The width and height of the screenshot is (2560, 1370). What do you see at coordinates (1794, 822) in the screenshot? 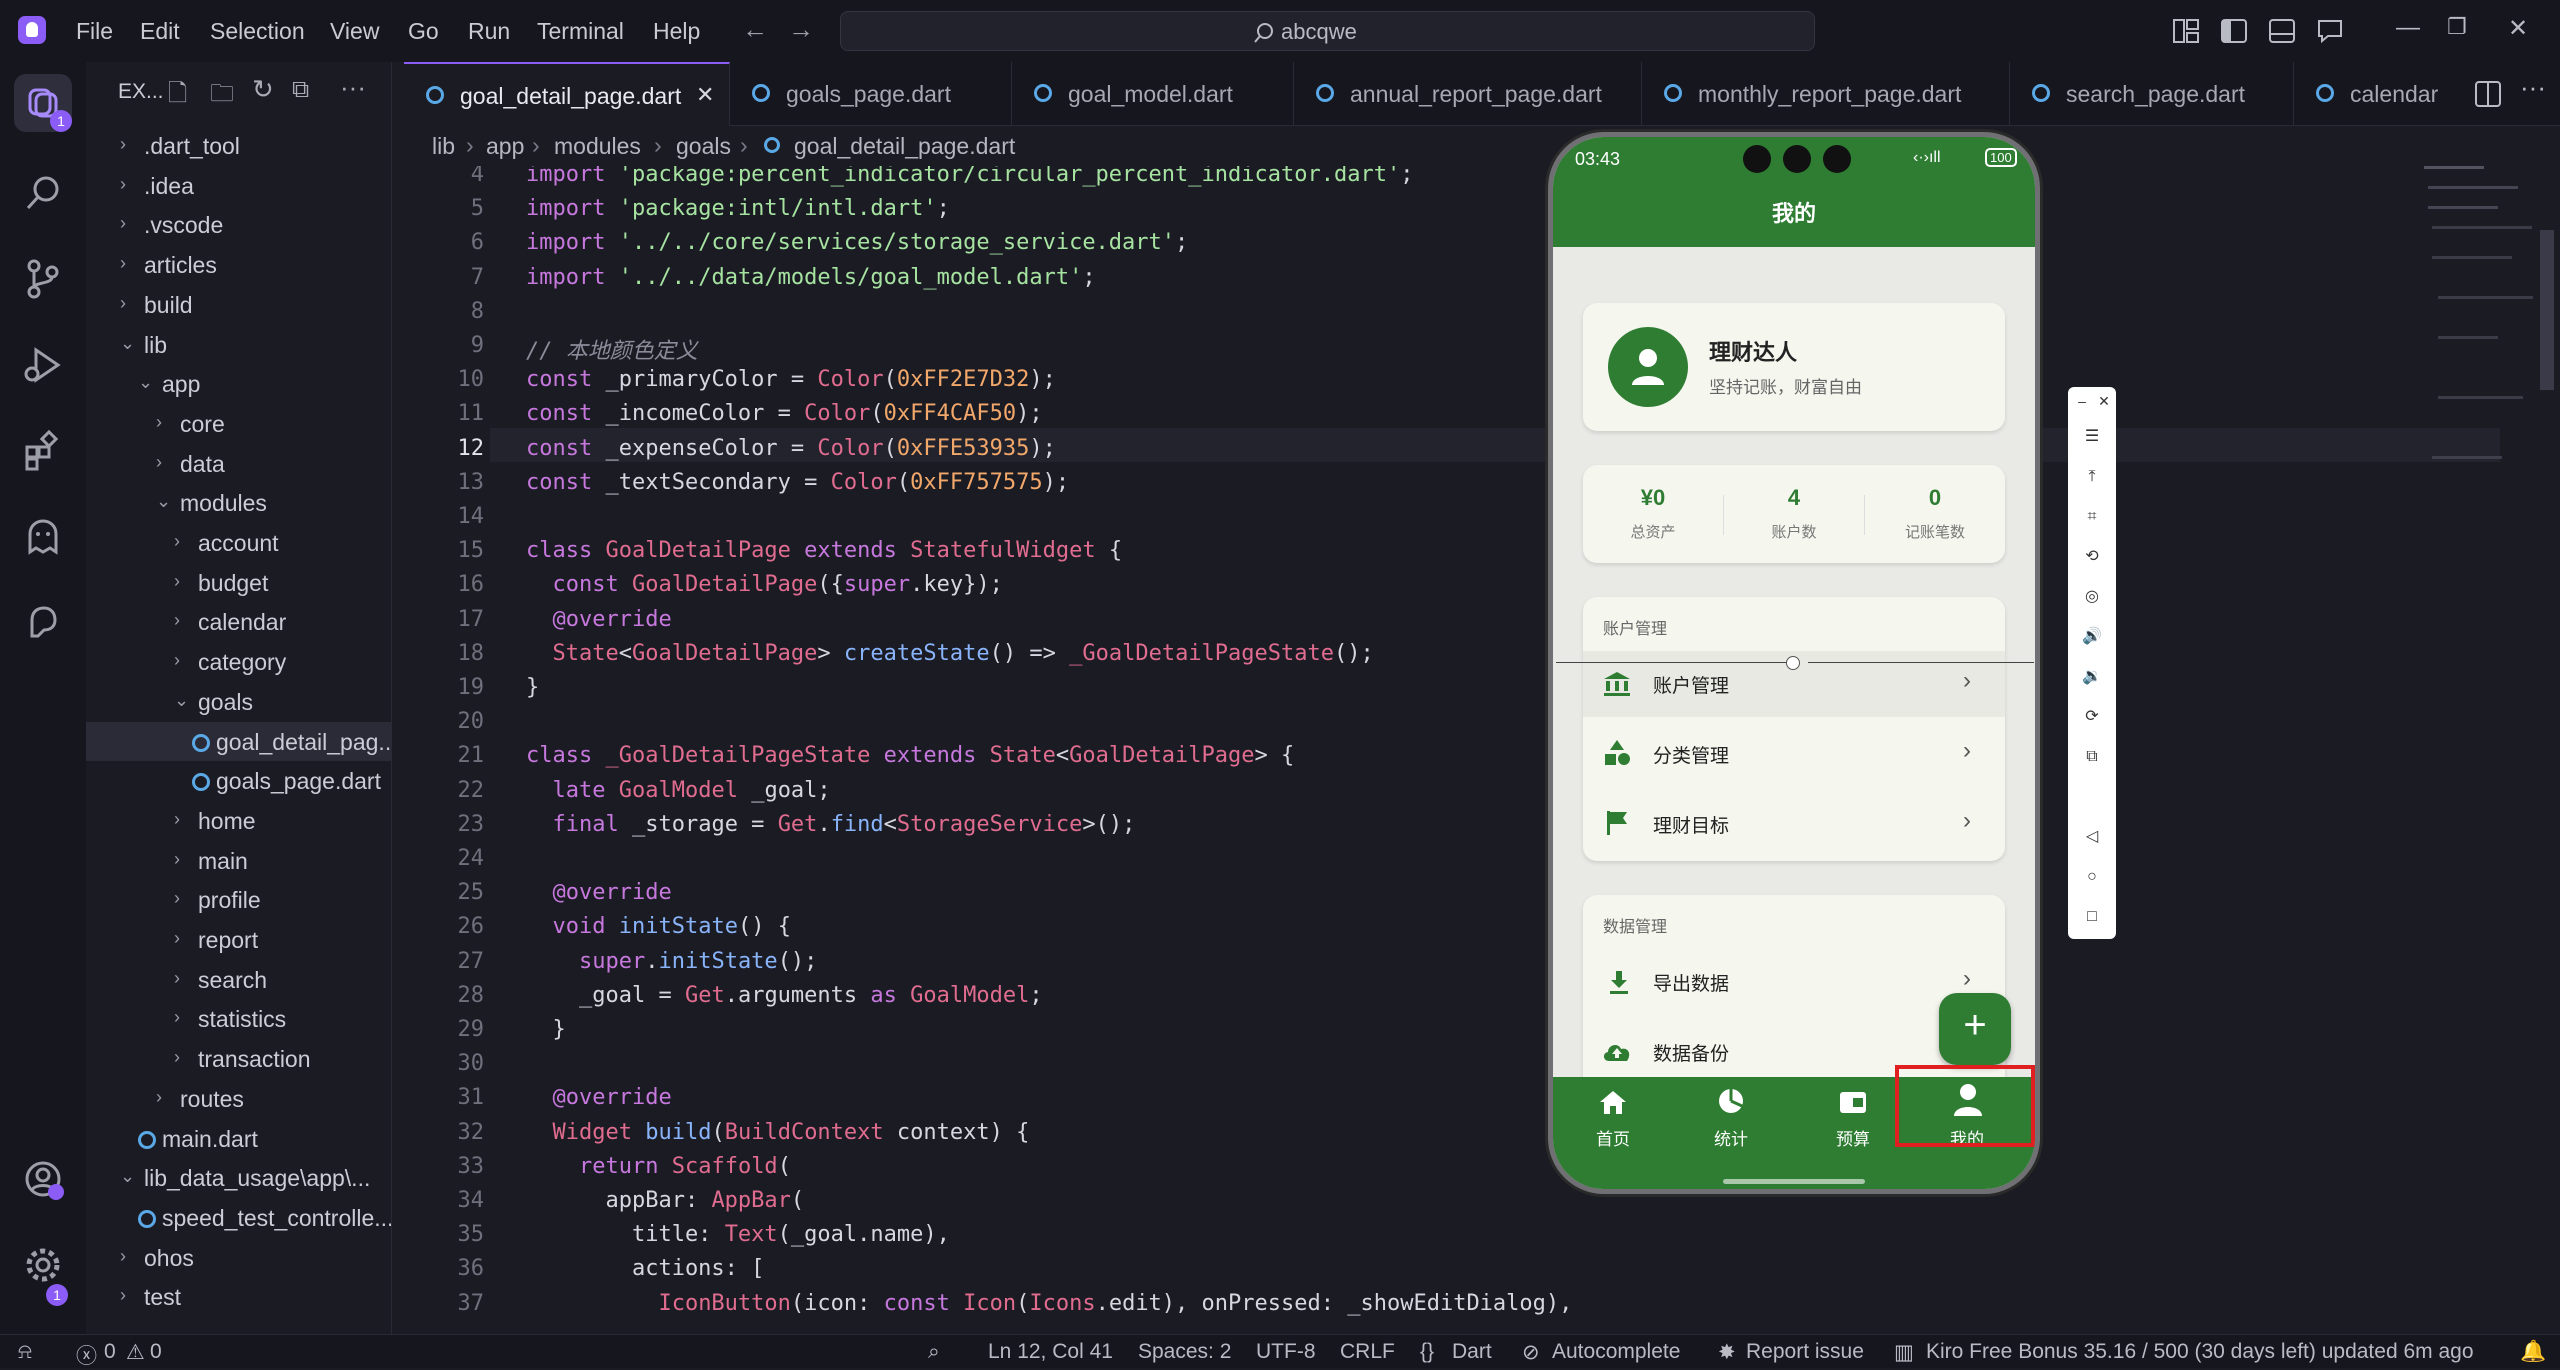
I see `menu-item-financial-goals: 理财目标 ›` at bounding box center [1794, 822].